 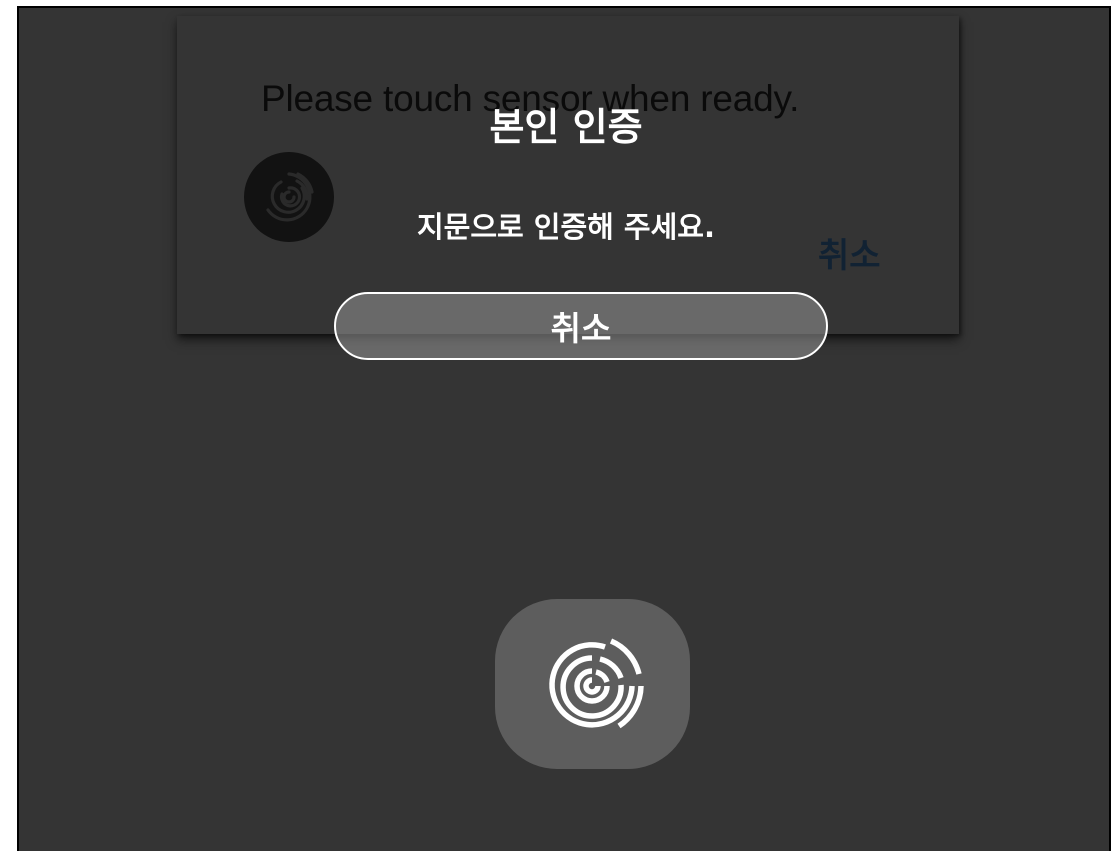 What do you see at coordinates (565, 227) in the screenshot?
I see `auth-subtitle: 지문으로 인증해 주세요.` at bounding box center [565, 227].